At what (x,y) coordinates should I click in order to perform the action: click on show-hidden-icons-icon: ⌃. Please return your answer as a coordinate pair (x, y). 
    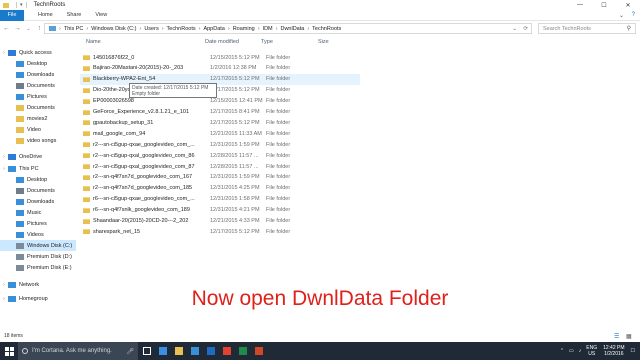
    Looking at the image, I should click on (562, 351).